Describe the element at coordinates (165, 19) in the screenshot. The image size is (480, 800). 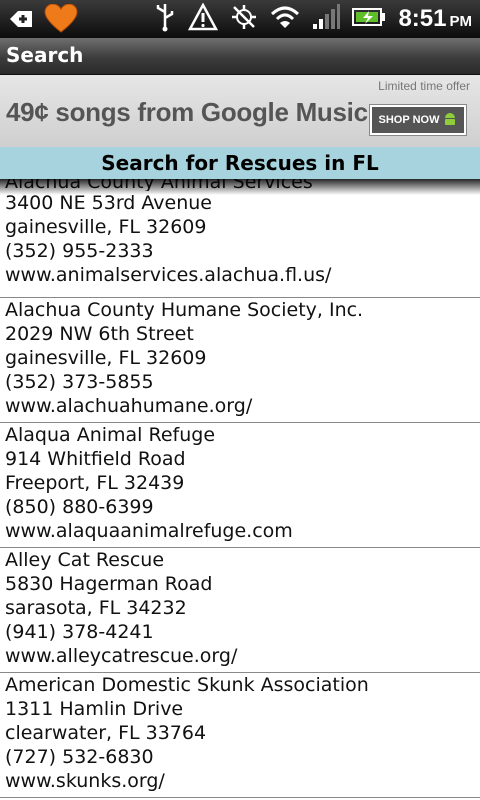
I see `usb-icon` at that location.